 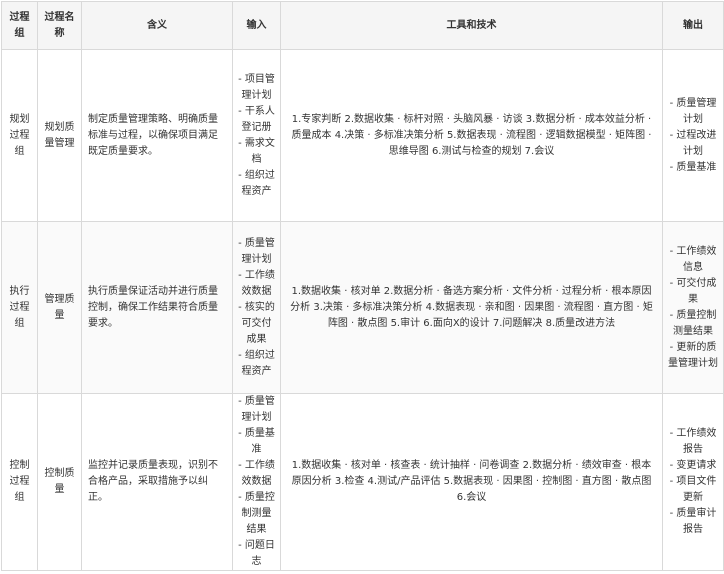 I want to click on output-item: - 质量基准, so click(x=693, y=167).